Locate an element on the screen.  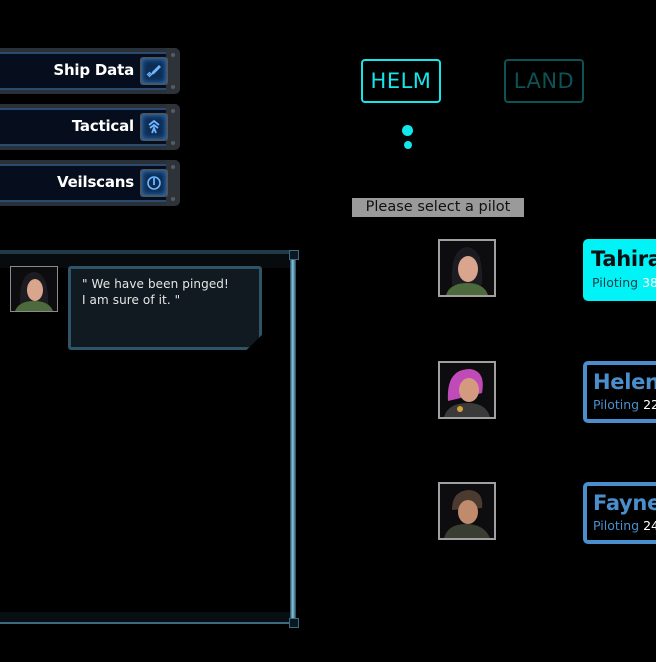
pilot-portrait-tahira is located at coordinates (467, 268).